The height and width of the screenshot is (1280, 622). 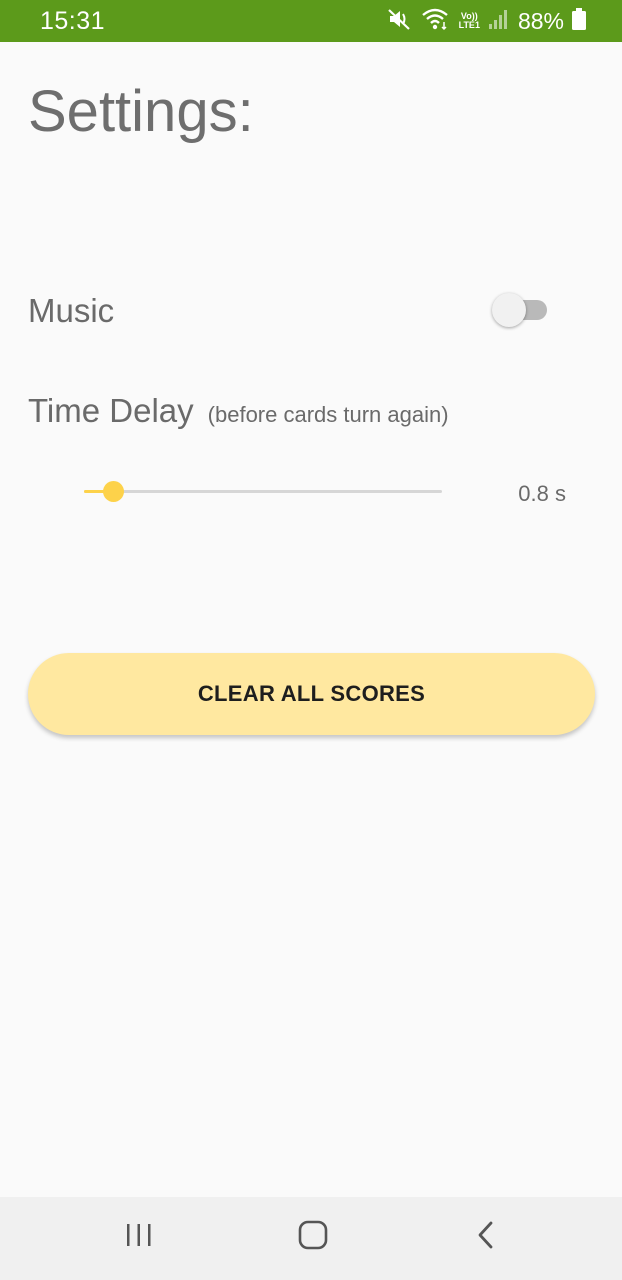 What do you see at coordinates (542, 493) in the screenshot?
I see `time-delay-value: 0.8 s` at bounding box center [542, 493].